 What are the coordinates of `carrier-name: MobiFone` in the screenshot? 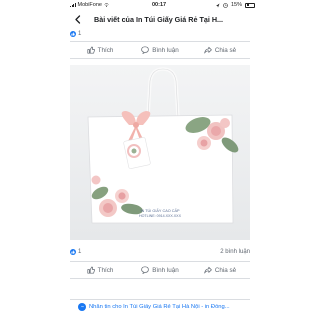 It's located at (89, 5).